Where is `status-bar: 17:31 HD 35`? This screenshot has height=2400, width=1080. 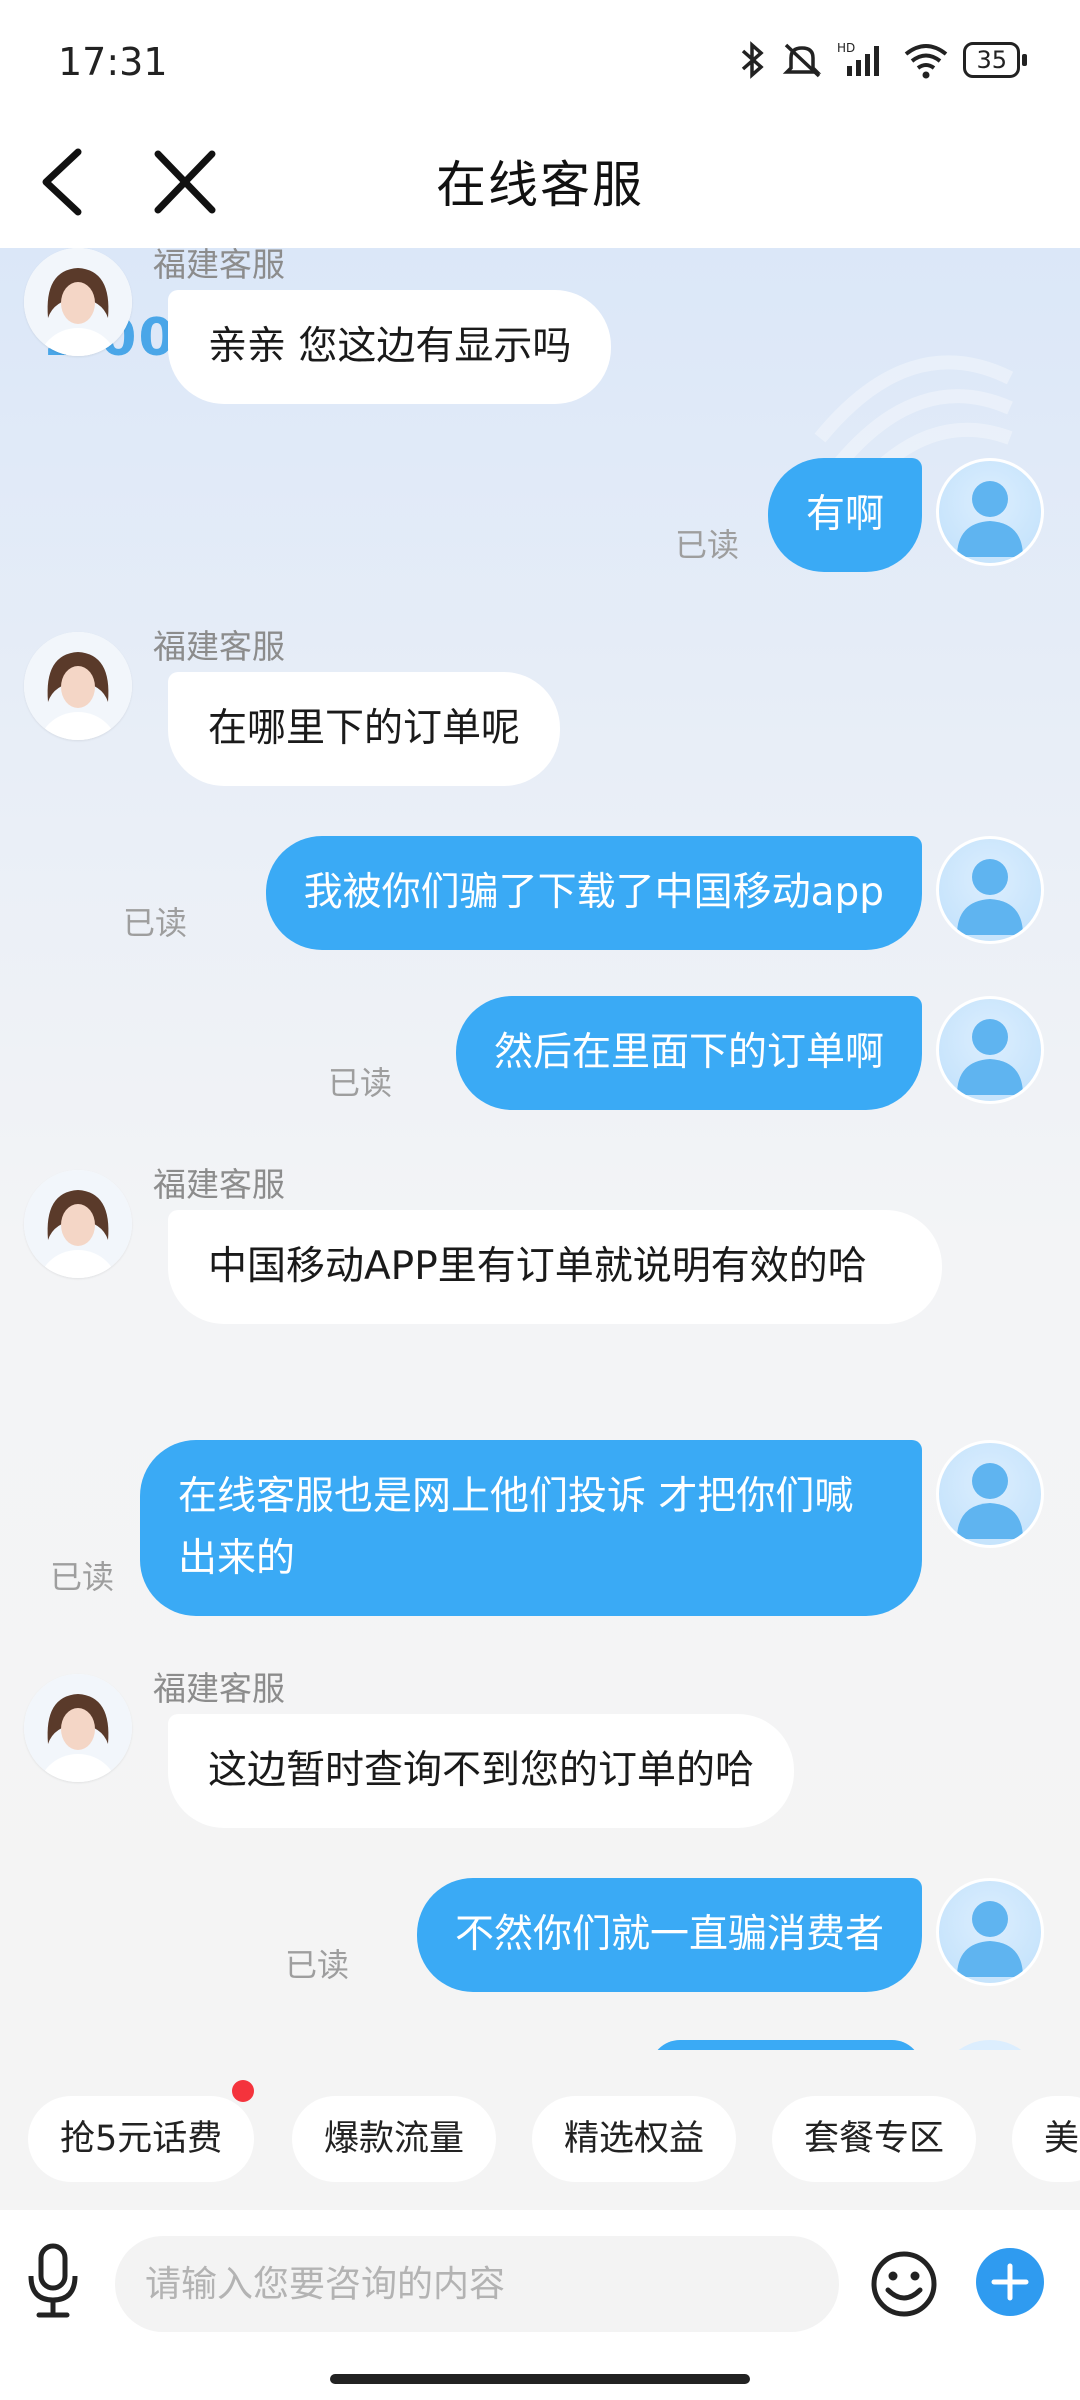
status-bar: 17:31 HD 35 is located at coordinates (540, 55).